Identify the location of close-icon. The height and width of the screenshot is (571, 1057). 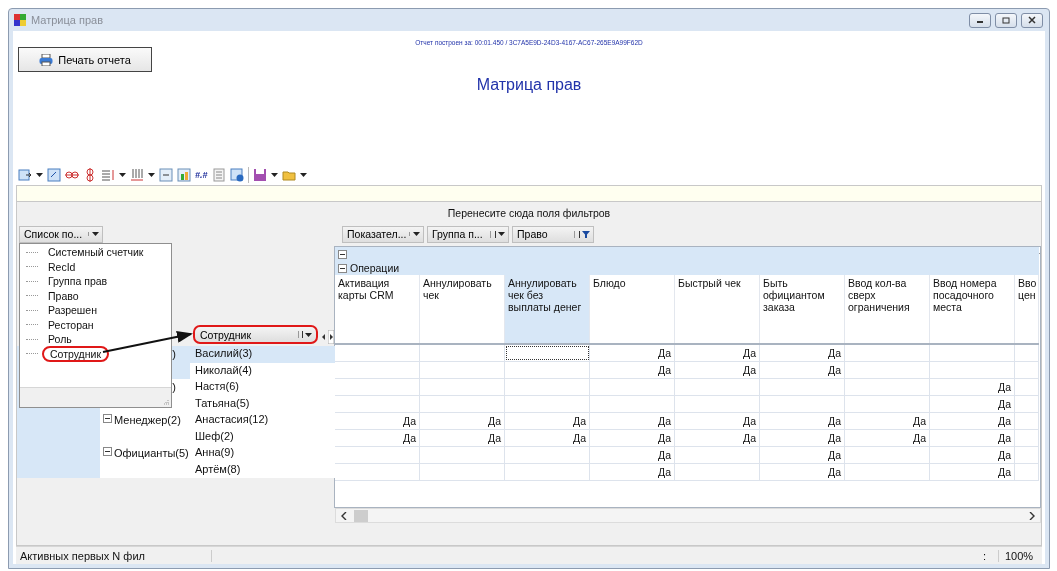
(1032, 20).